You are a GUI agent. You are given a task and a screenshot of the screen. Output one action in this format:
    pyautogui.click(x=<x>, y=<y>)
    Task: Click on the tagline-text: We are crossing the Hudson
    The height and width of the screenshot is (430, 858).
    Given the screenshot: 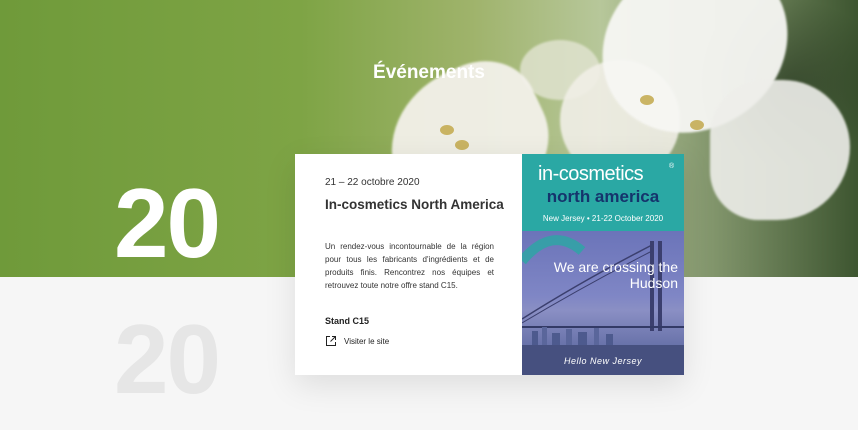 What is the action you would take?
    pyautogui.click(x=615, y=275)
    